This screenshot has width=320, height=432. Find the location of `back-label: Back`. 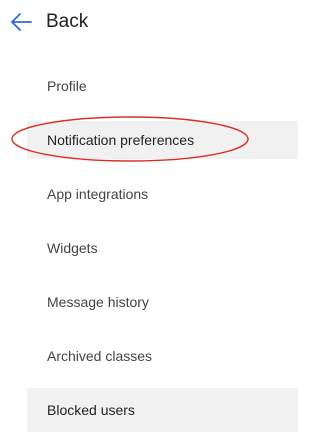

back-label: Back is located at coordinates (67, 21).